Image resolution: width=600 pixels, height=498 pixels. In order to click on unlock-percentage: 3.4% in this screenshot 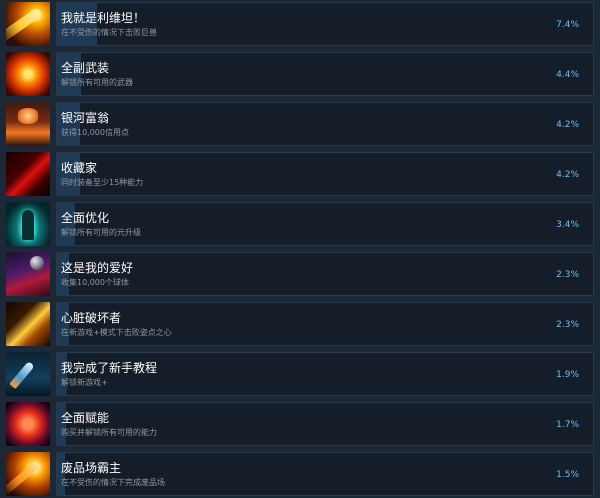, I will do `click(567, 225)`.